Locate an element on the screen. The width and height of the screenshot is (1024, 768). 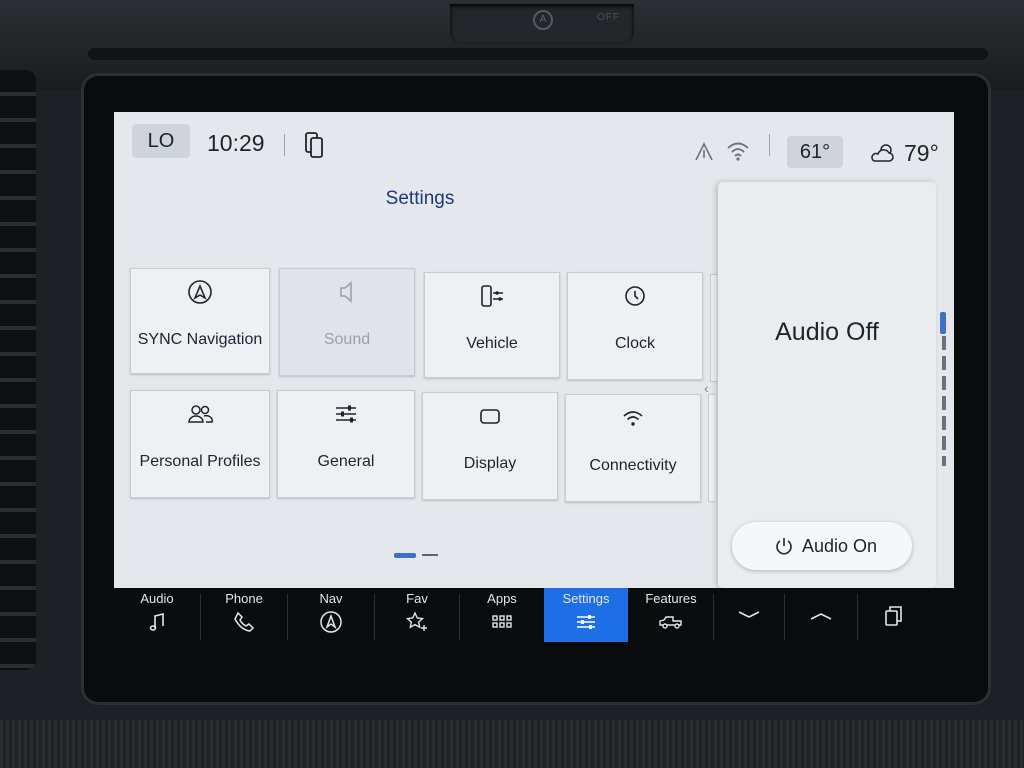
nav-label: Fav is located at coordinates (417, 598).